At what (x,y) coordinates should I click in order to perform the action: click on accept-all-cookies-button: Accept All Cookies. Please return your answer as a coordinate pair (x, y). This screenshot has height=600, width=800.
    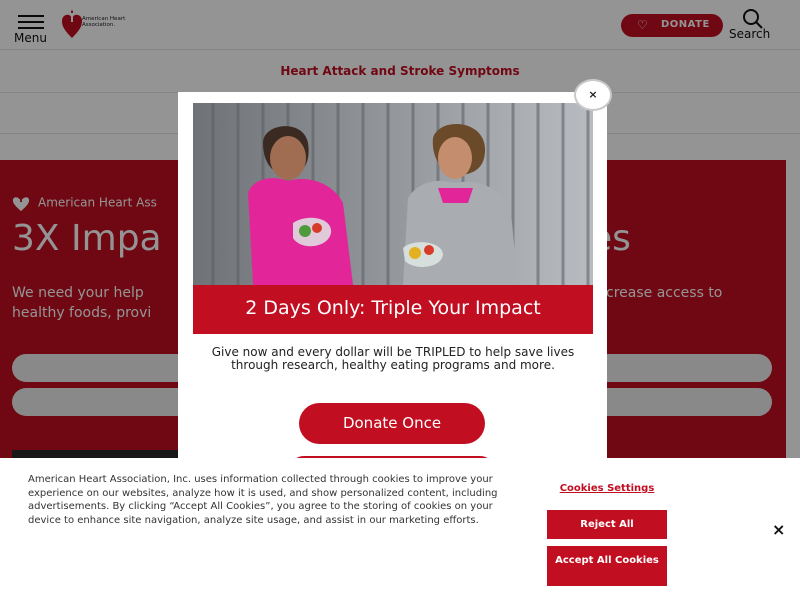
    Looking at the image, I should click on (607, 566).